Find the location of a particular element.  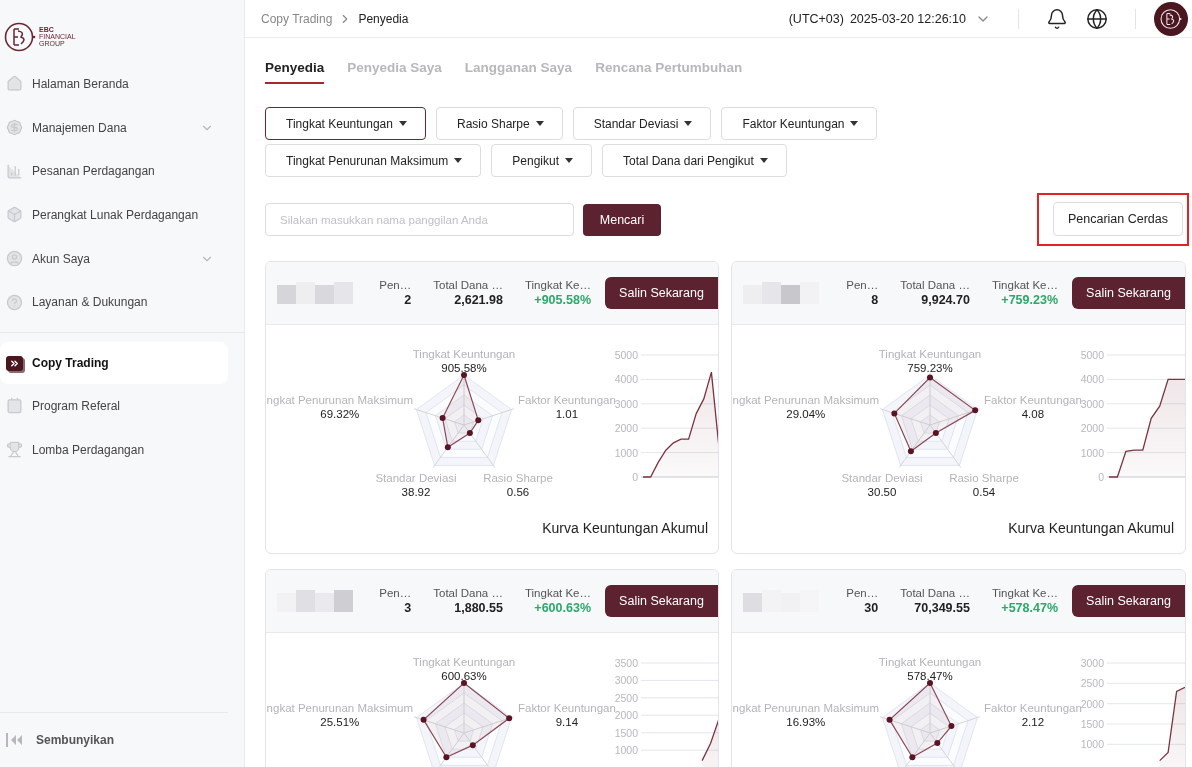

axis-value: 38.92 is located at coordinates (416, 492).